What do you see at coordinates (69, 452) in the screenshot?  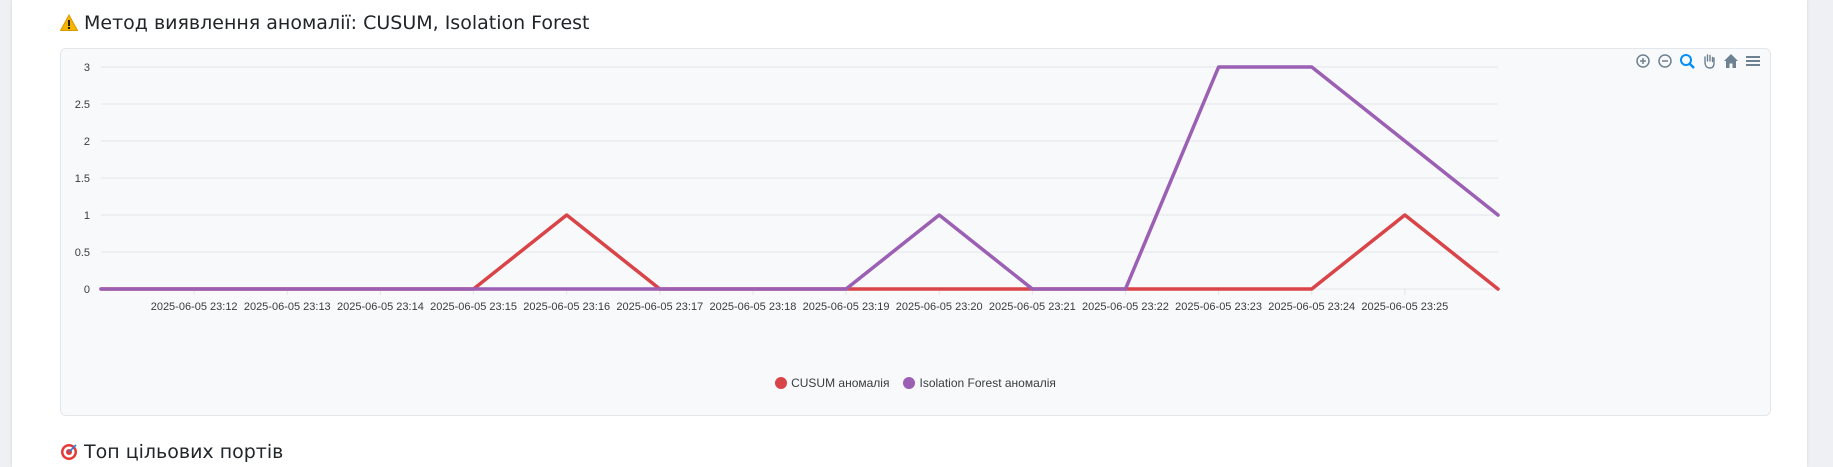 I see `target-icon` at bounding box center [69, 452].